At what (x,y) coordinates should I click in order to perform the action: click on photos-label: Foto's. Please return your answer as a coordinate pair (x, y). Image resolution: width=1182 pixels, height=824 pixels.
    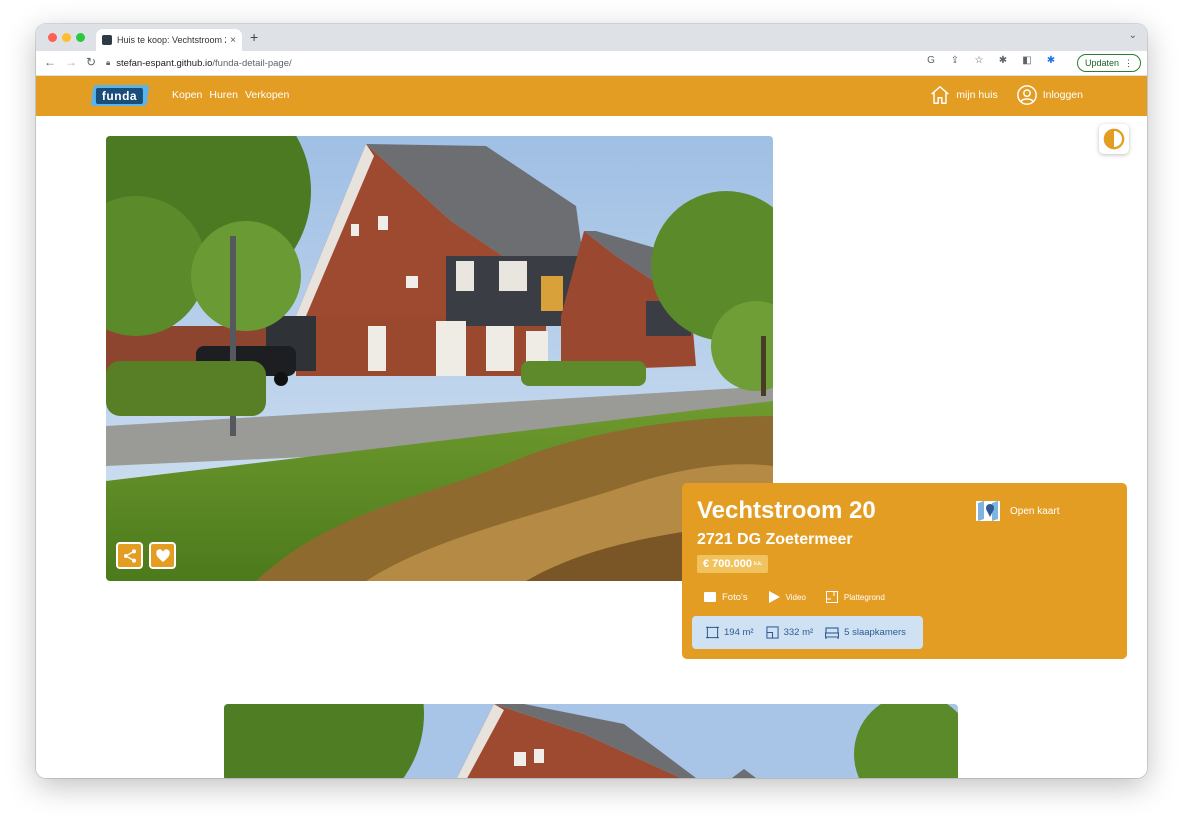
    Looking at the image, I should click on (735, 597).